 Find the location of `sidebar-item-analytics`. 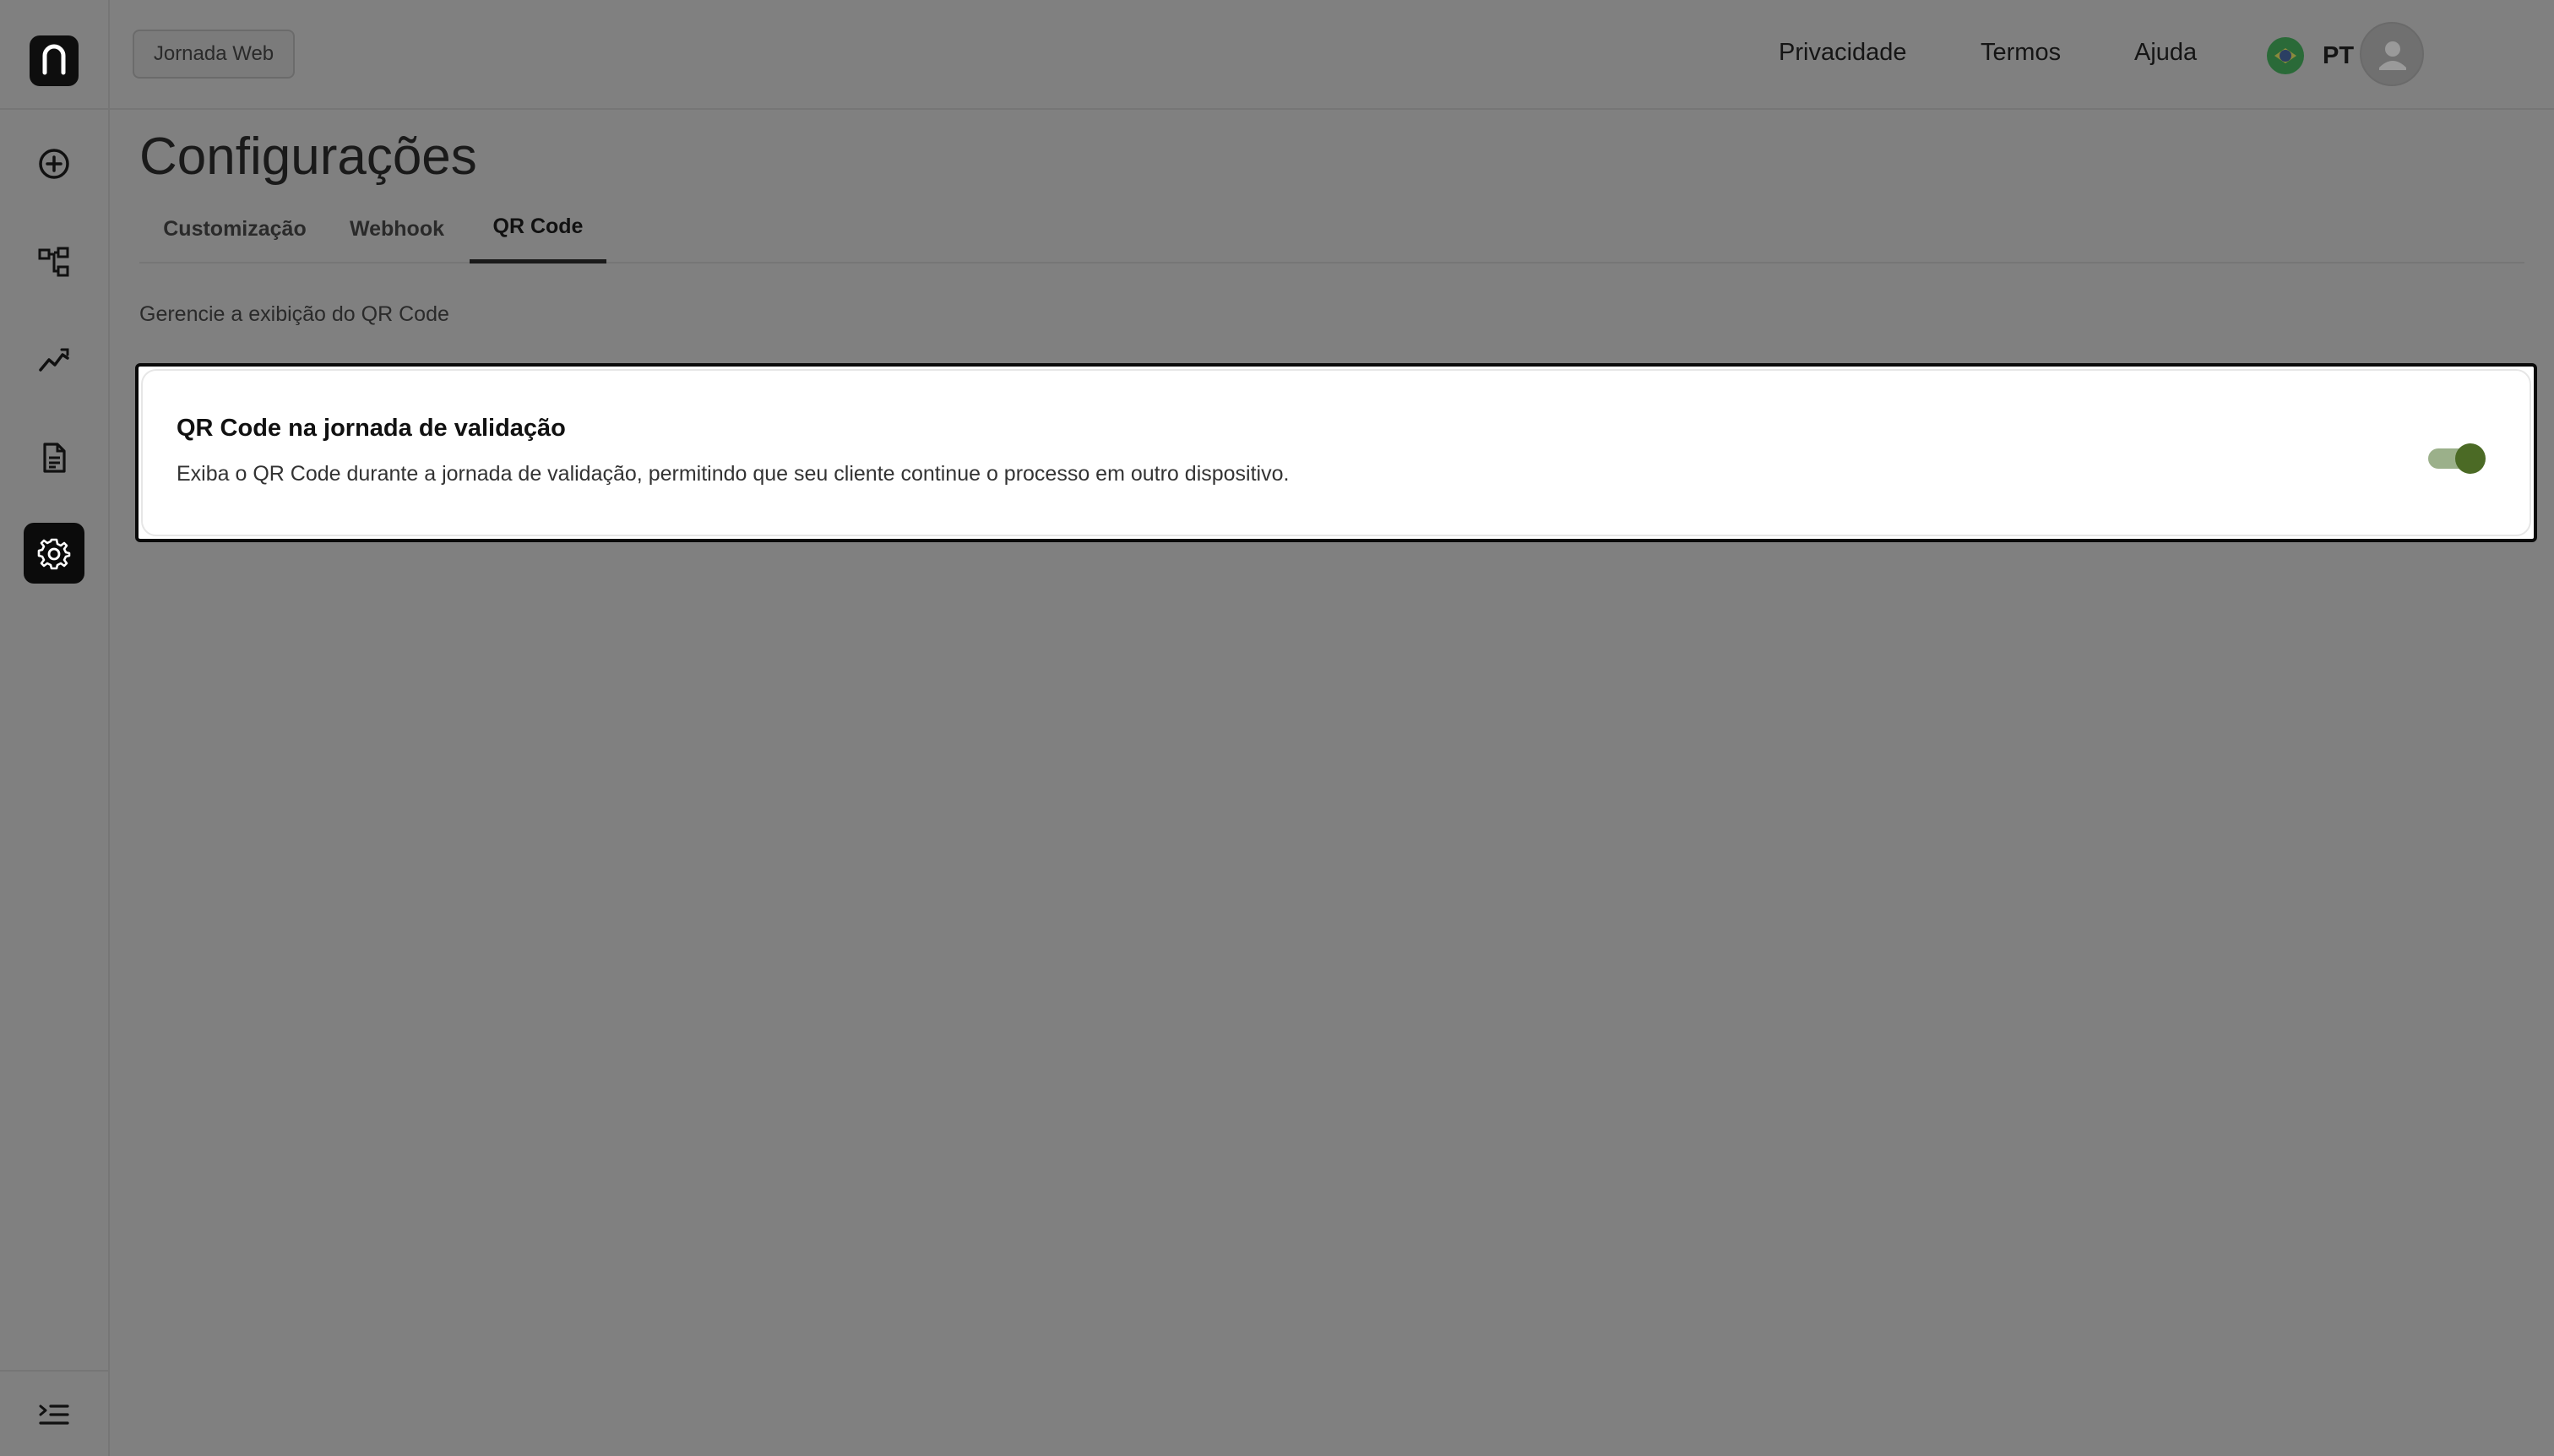

sidebar-item-analytics is located at coordinates (54, 359).